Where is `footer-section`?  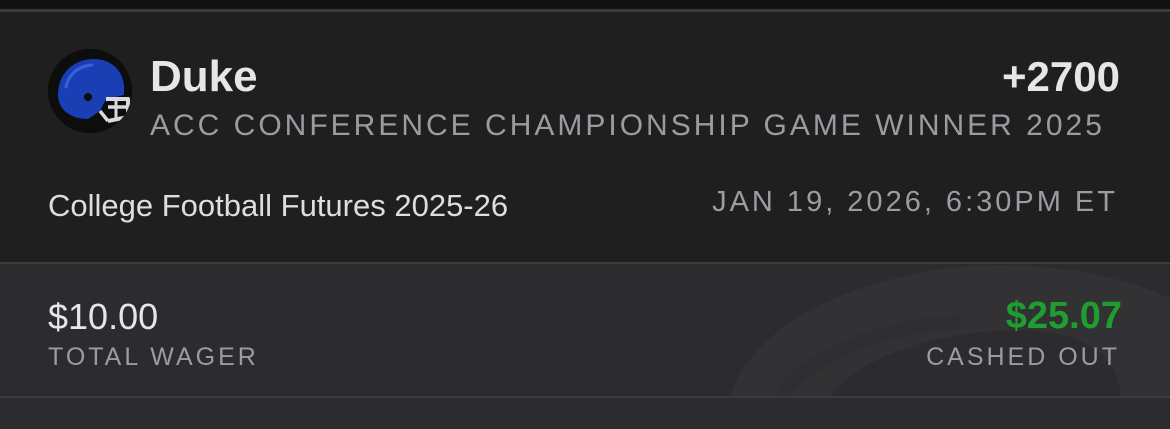
footer-section is located at coordinates (585, 413).